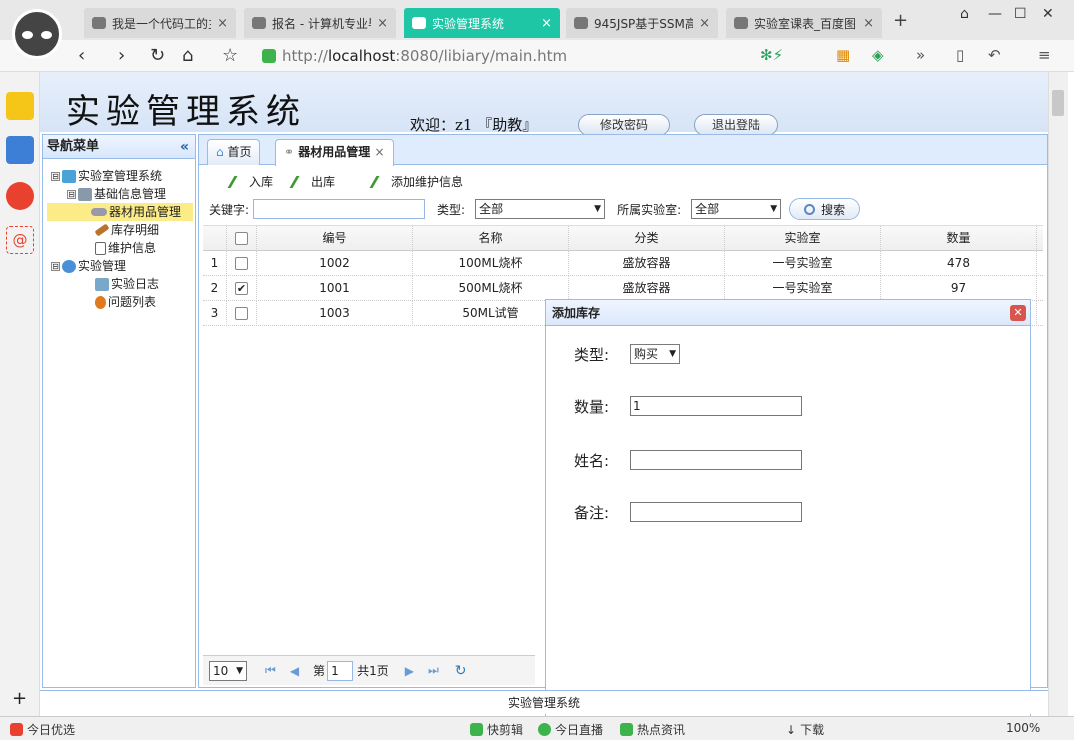 Image resolution: width=1074 pixels, height=740 pixels. What do you see at coordinates (157, 55) in the screenshot?
I see `reload-icon: ↻` at bounding box center [157, 55].